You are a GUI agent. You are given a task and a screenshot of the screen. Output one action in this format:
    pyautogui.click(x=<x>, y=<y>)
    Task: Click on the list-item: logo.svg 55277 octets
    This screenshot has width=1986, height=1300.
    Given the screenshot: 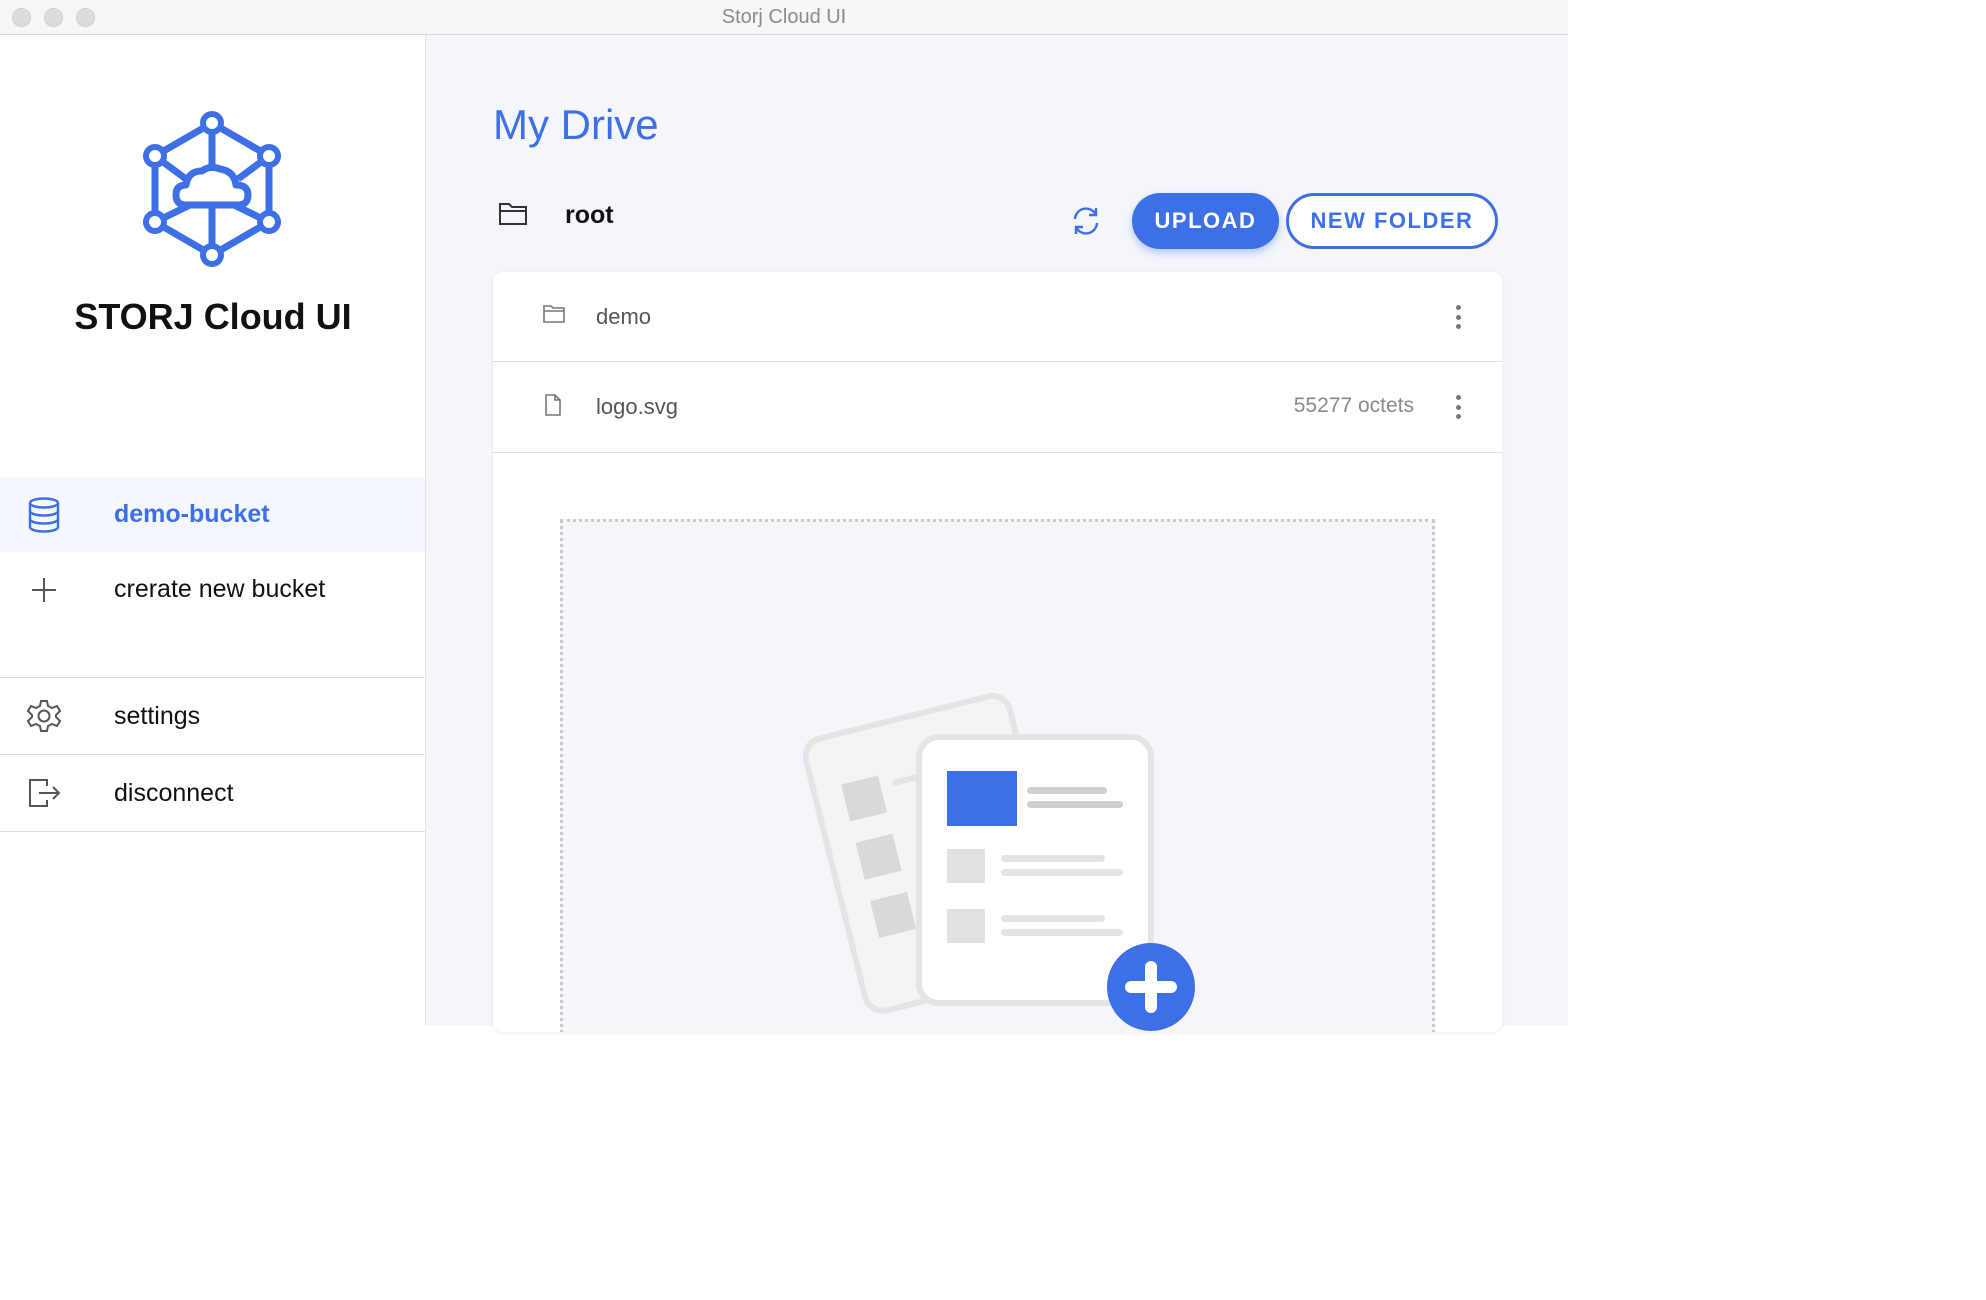 What is the action you would take?
    pyautogui.click(x=997, y=407)
    